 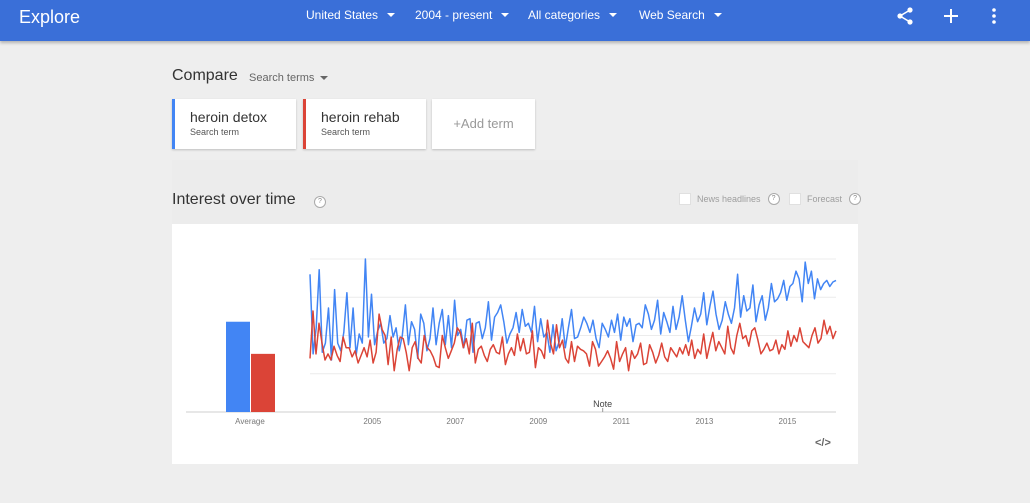 I want to click on term-name: heroin detox, so click(x=229, y=117).